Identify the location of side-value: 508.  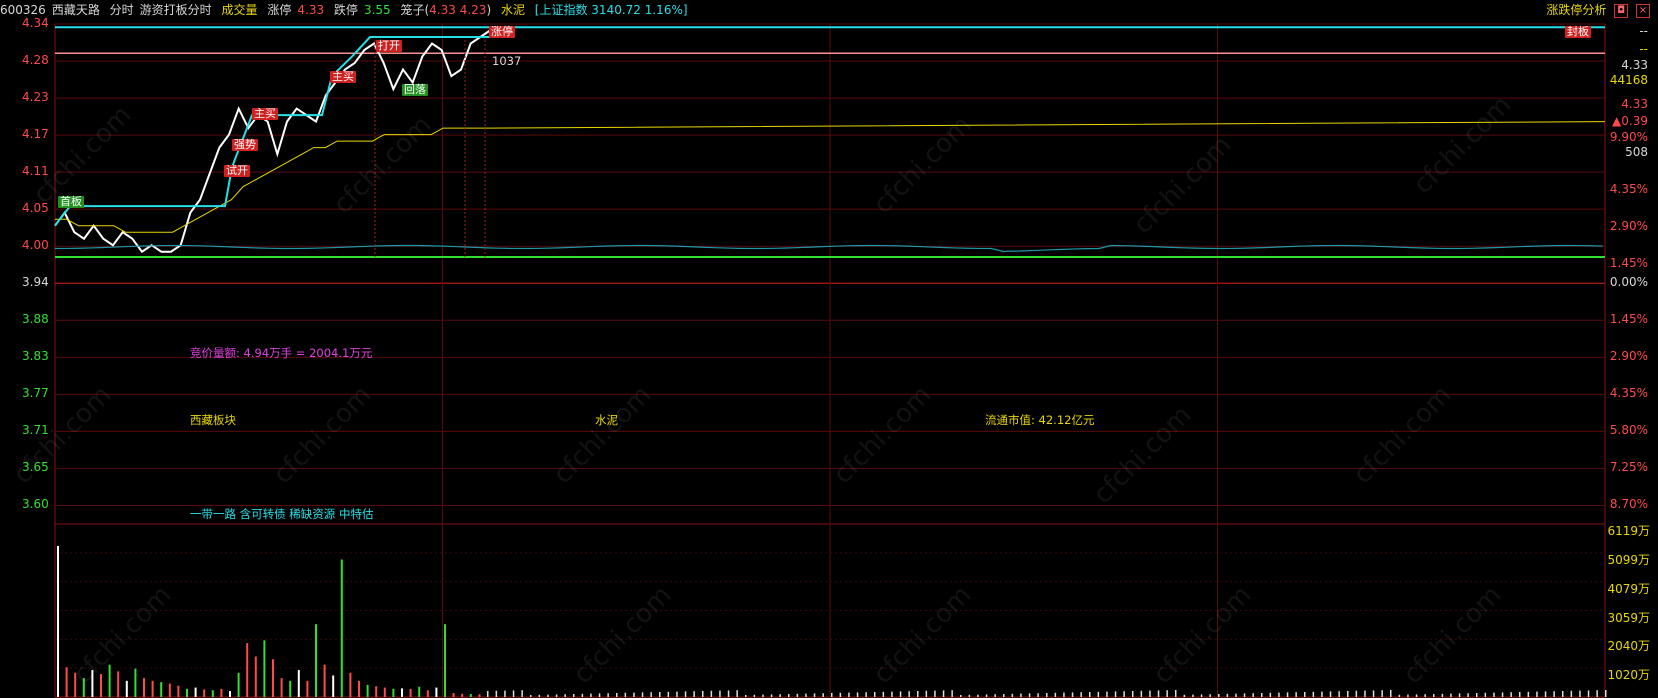
(1636, 152).